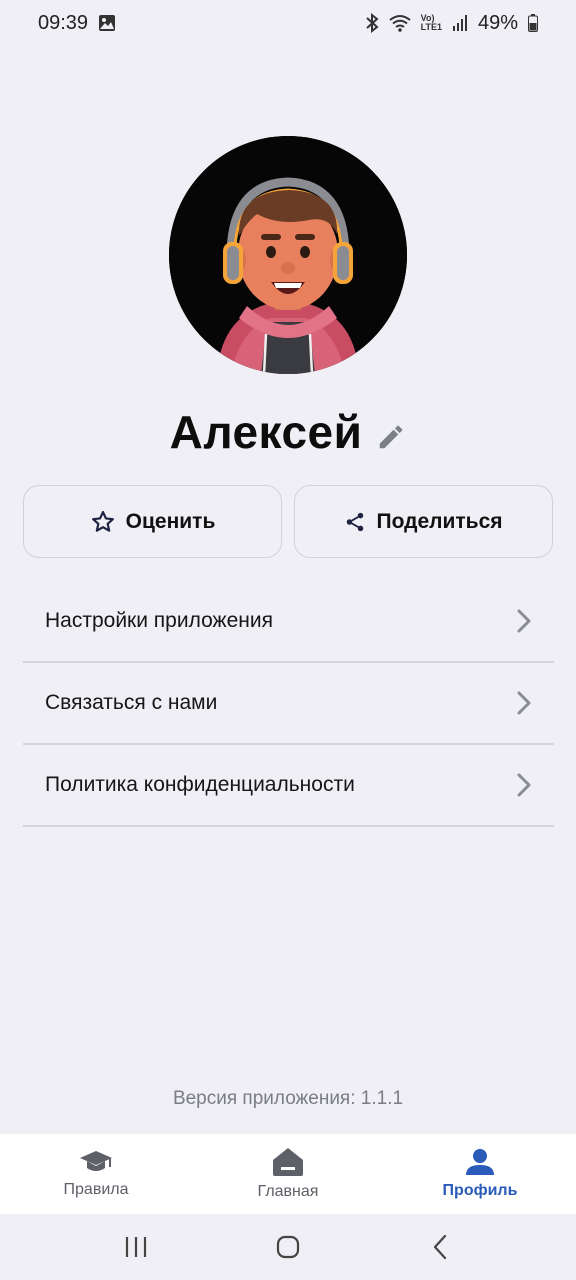 Image resolution: width=576 pixels, height=1280 pixels. Describe the element at coordinates (288, 622) in the screenshot. I see `menu-item-app-settings: Настройки приложения` at that location.